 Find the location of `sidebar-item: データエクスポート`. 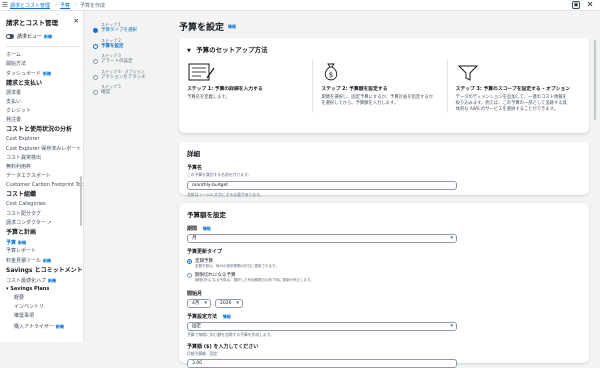

sidebar-item: データエクスポート is located at coordinates (44, 176).